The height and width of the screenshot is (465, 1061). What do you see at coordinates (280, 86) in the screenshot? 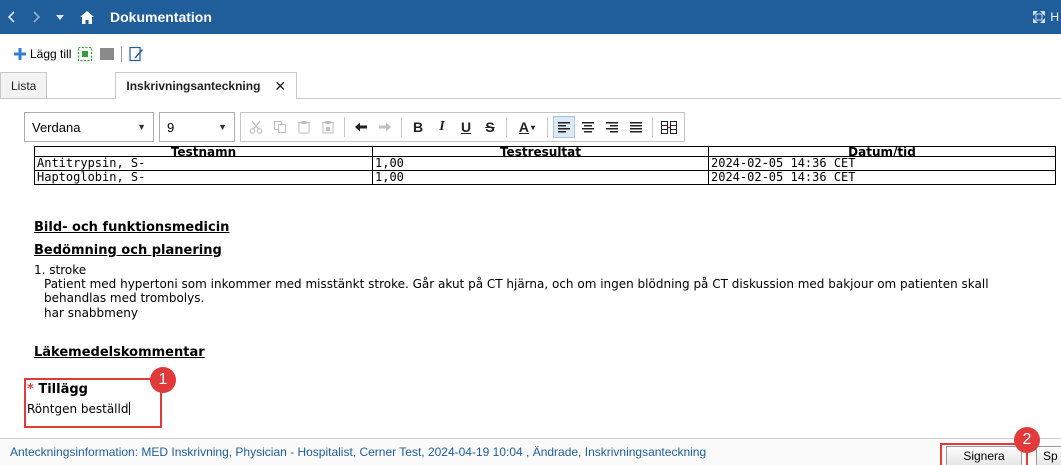
I see `close-tab-icon: ✕` at bounding box center [280, 86].